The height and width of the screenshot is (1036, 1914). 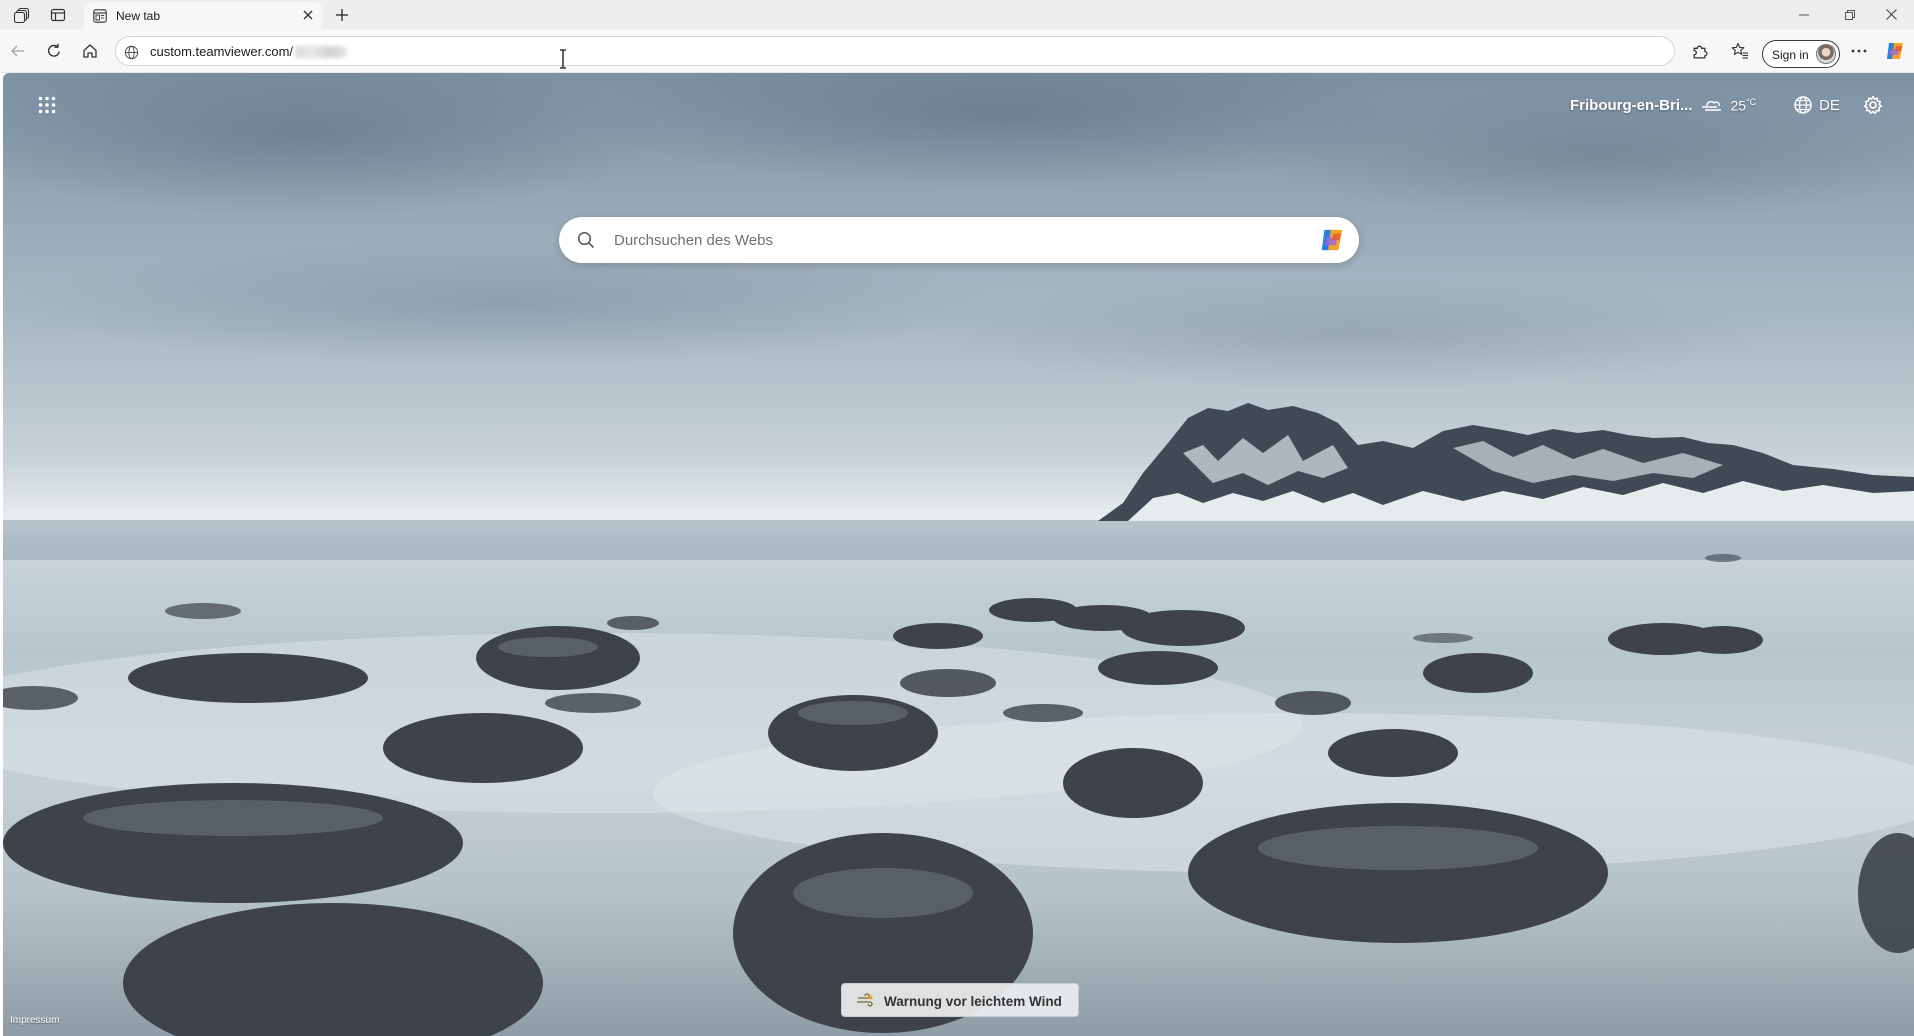 What do you see at coordinates (1751, 101) in the screenshot?
I see `weather-unit: °C` at bounding box center [1751, 101].